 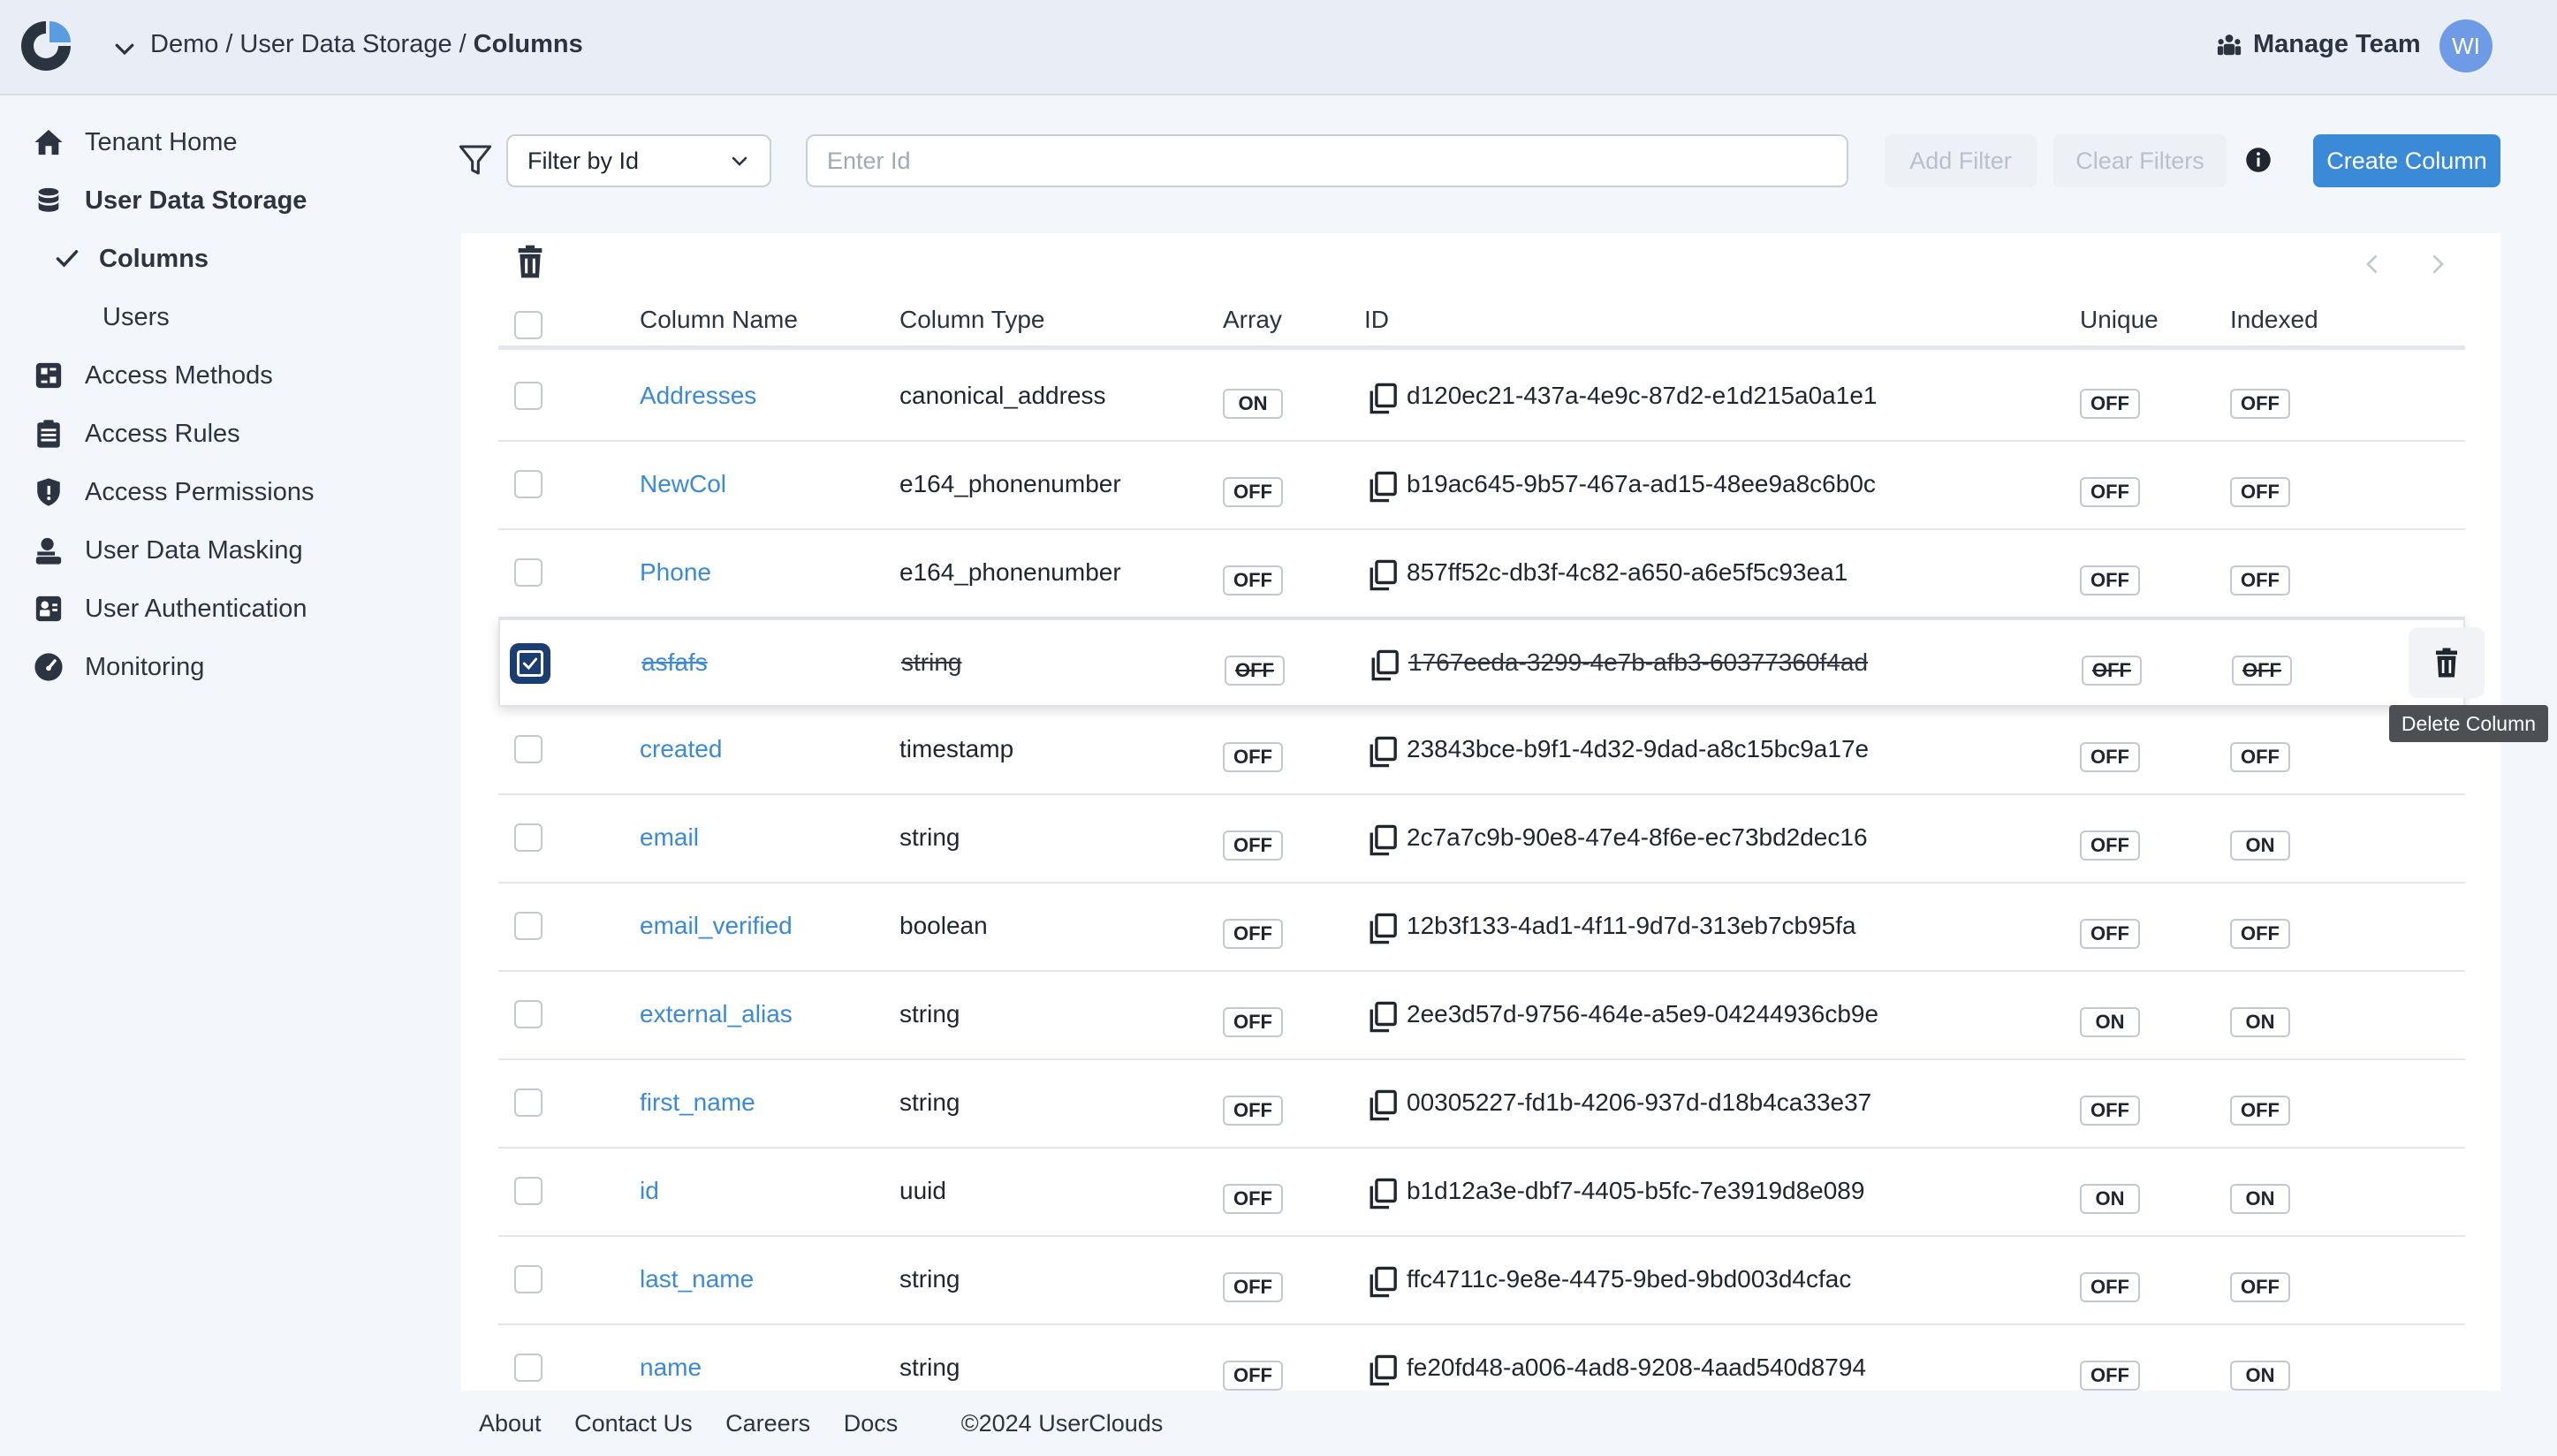 What do you see at coordinates (716, 1014) in the screenshot?
I see `column-name-link: external_alias` at bounding box center [716, 1014].